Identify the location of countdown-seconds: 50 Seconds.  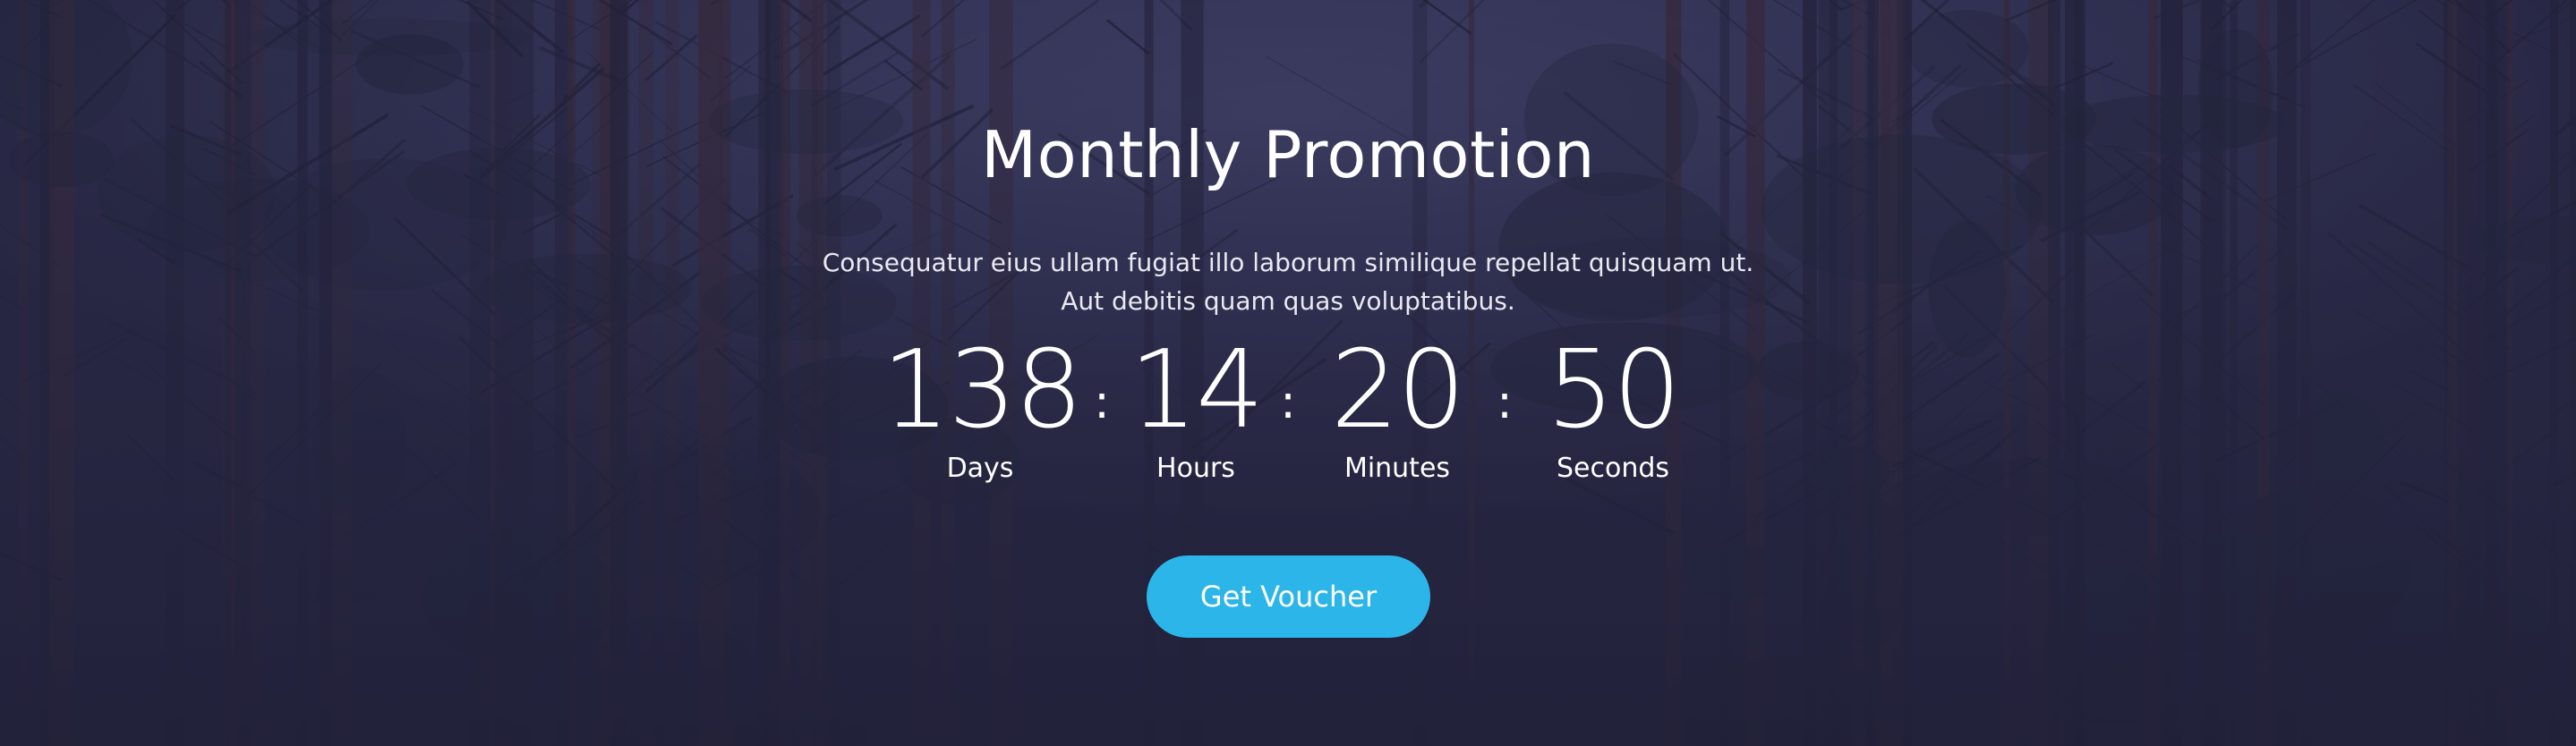
(1612, 409).